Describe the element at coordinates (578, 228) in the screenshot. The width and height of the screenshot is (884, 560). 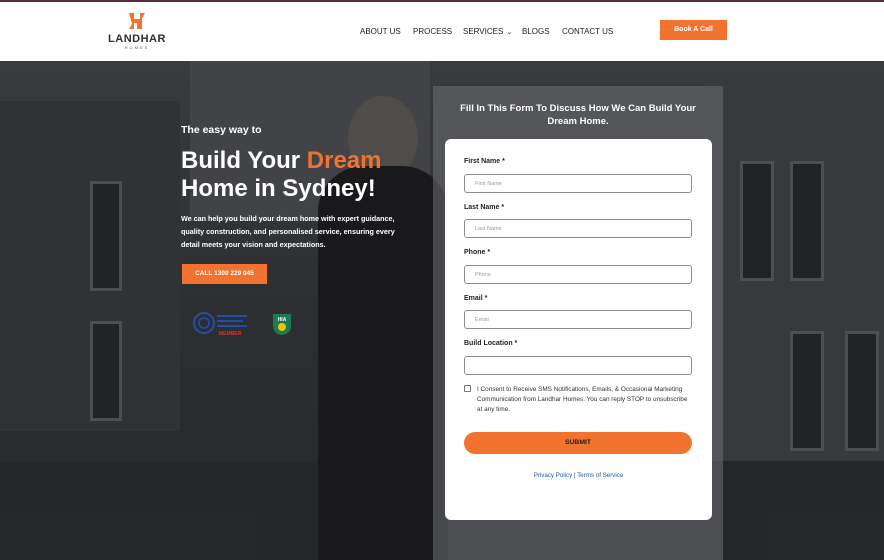
I see `last-name-field` at that location.